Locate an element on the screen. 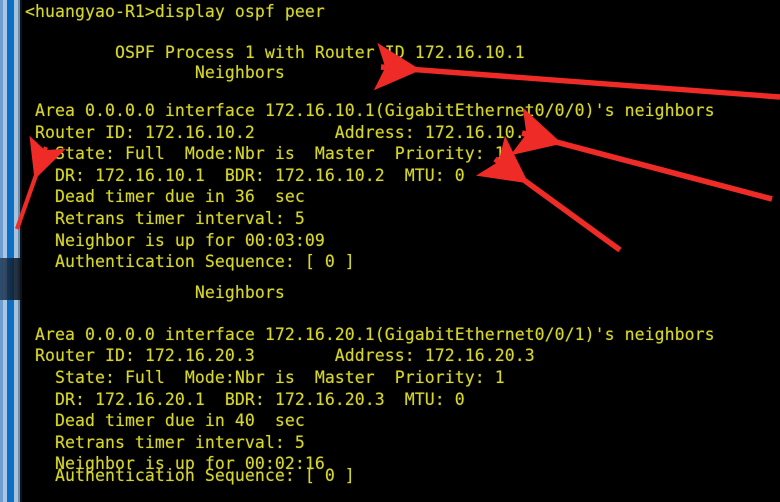 This screenshot has height=502, width=780. console-line: DR: 172.16.20.1 BDR: 172.16.20.3 MTU: 0 is located at coordinates (245, 399).